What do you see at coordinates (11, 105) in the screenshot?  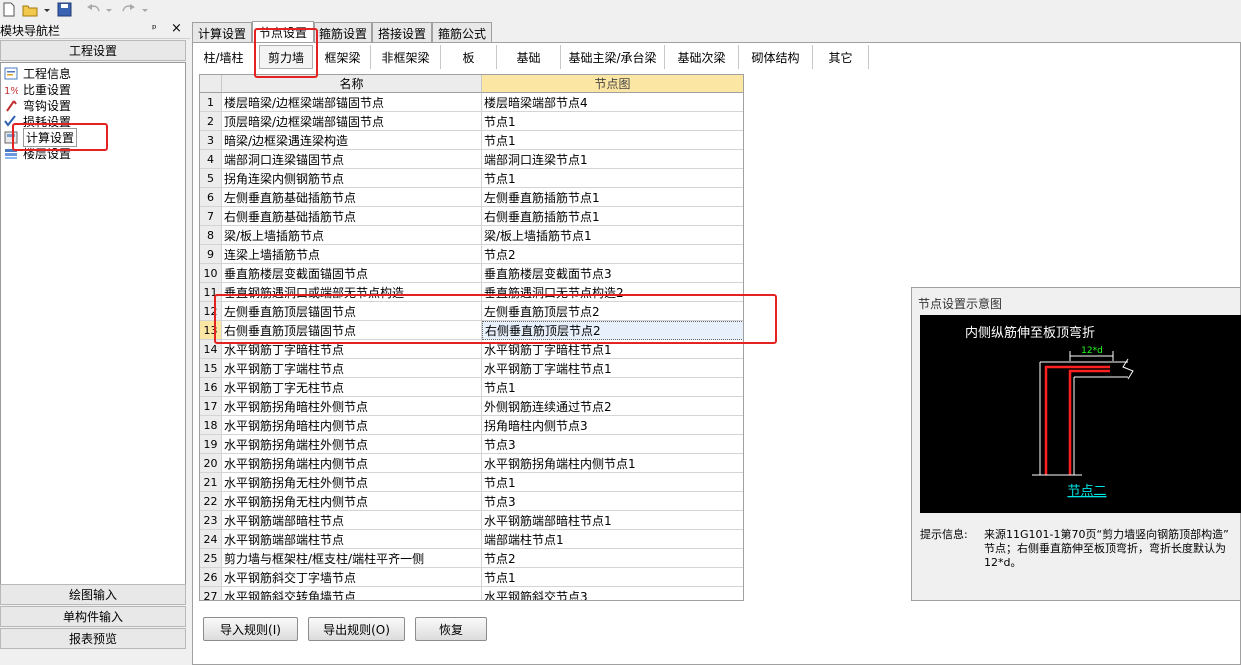 I see `hook-icon` at bounding box center [11, 105].